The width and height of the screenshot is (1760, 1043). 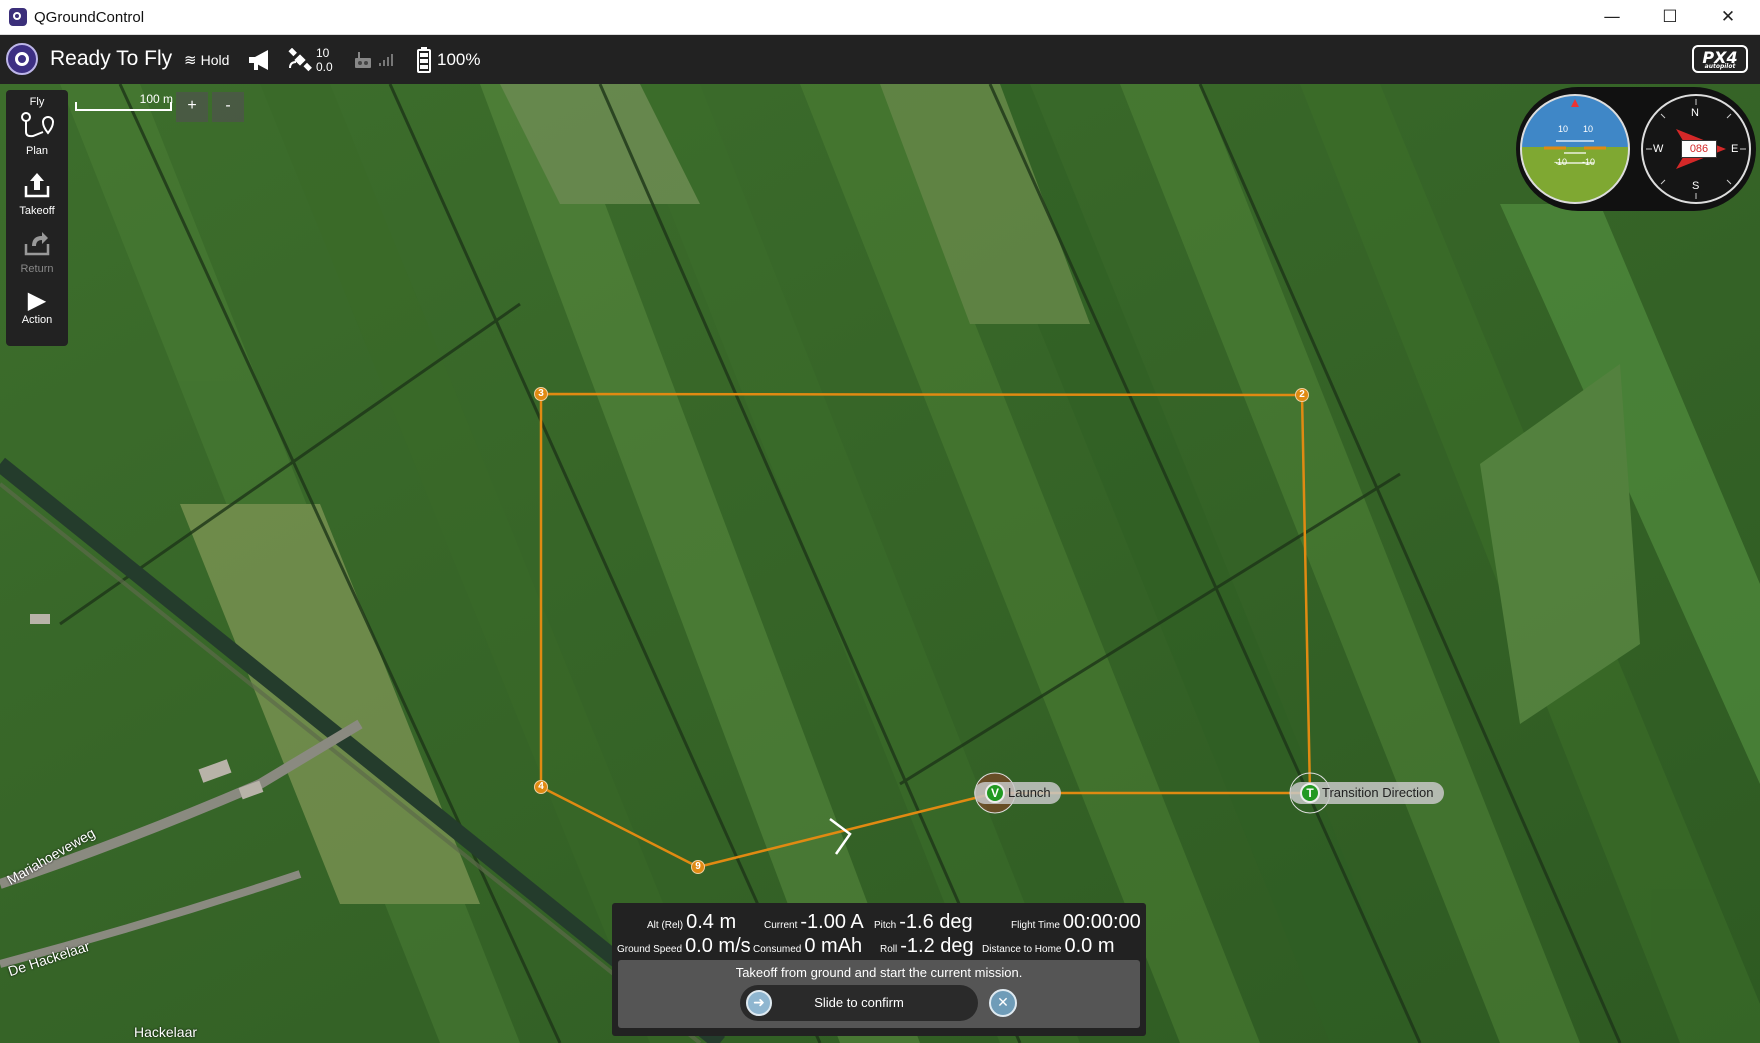 What do you see at coordinates (37, 244) in the screenshot?
I see `return-icon` at bounding box center [37, 244].